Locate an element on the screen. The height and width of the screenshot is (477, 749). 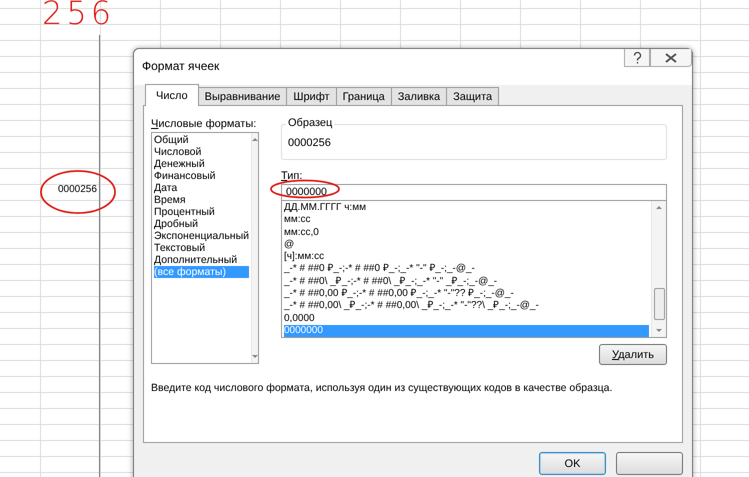
format-list is located at coordinates (474, 269).